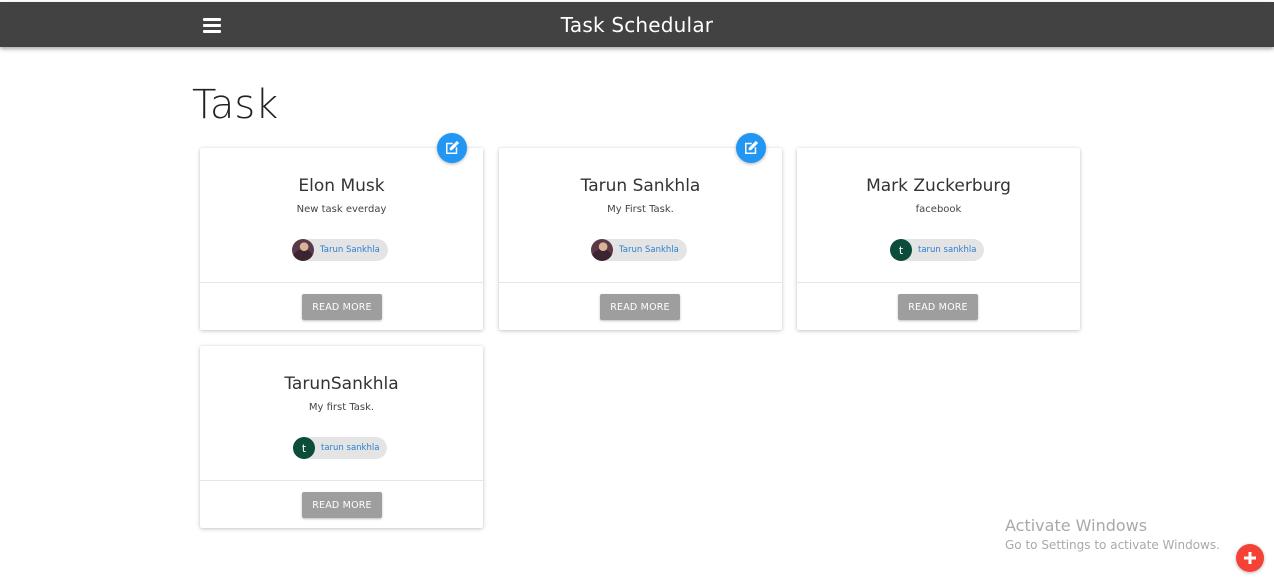  Describe the element at coordinates (938, 186) in the screenshot. I see `task-name: Mark Zuckerburg` at that location.